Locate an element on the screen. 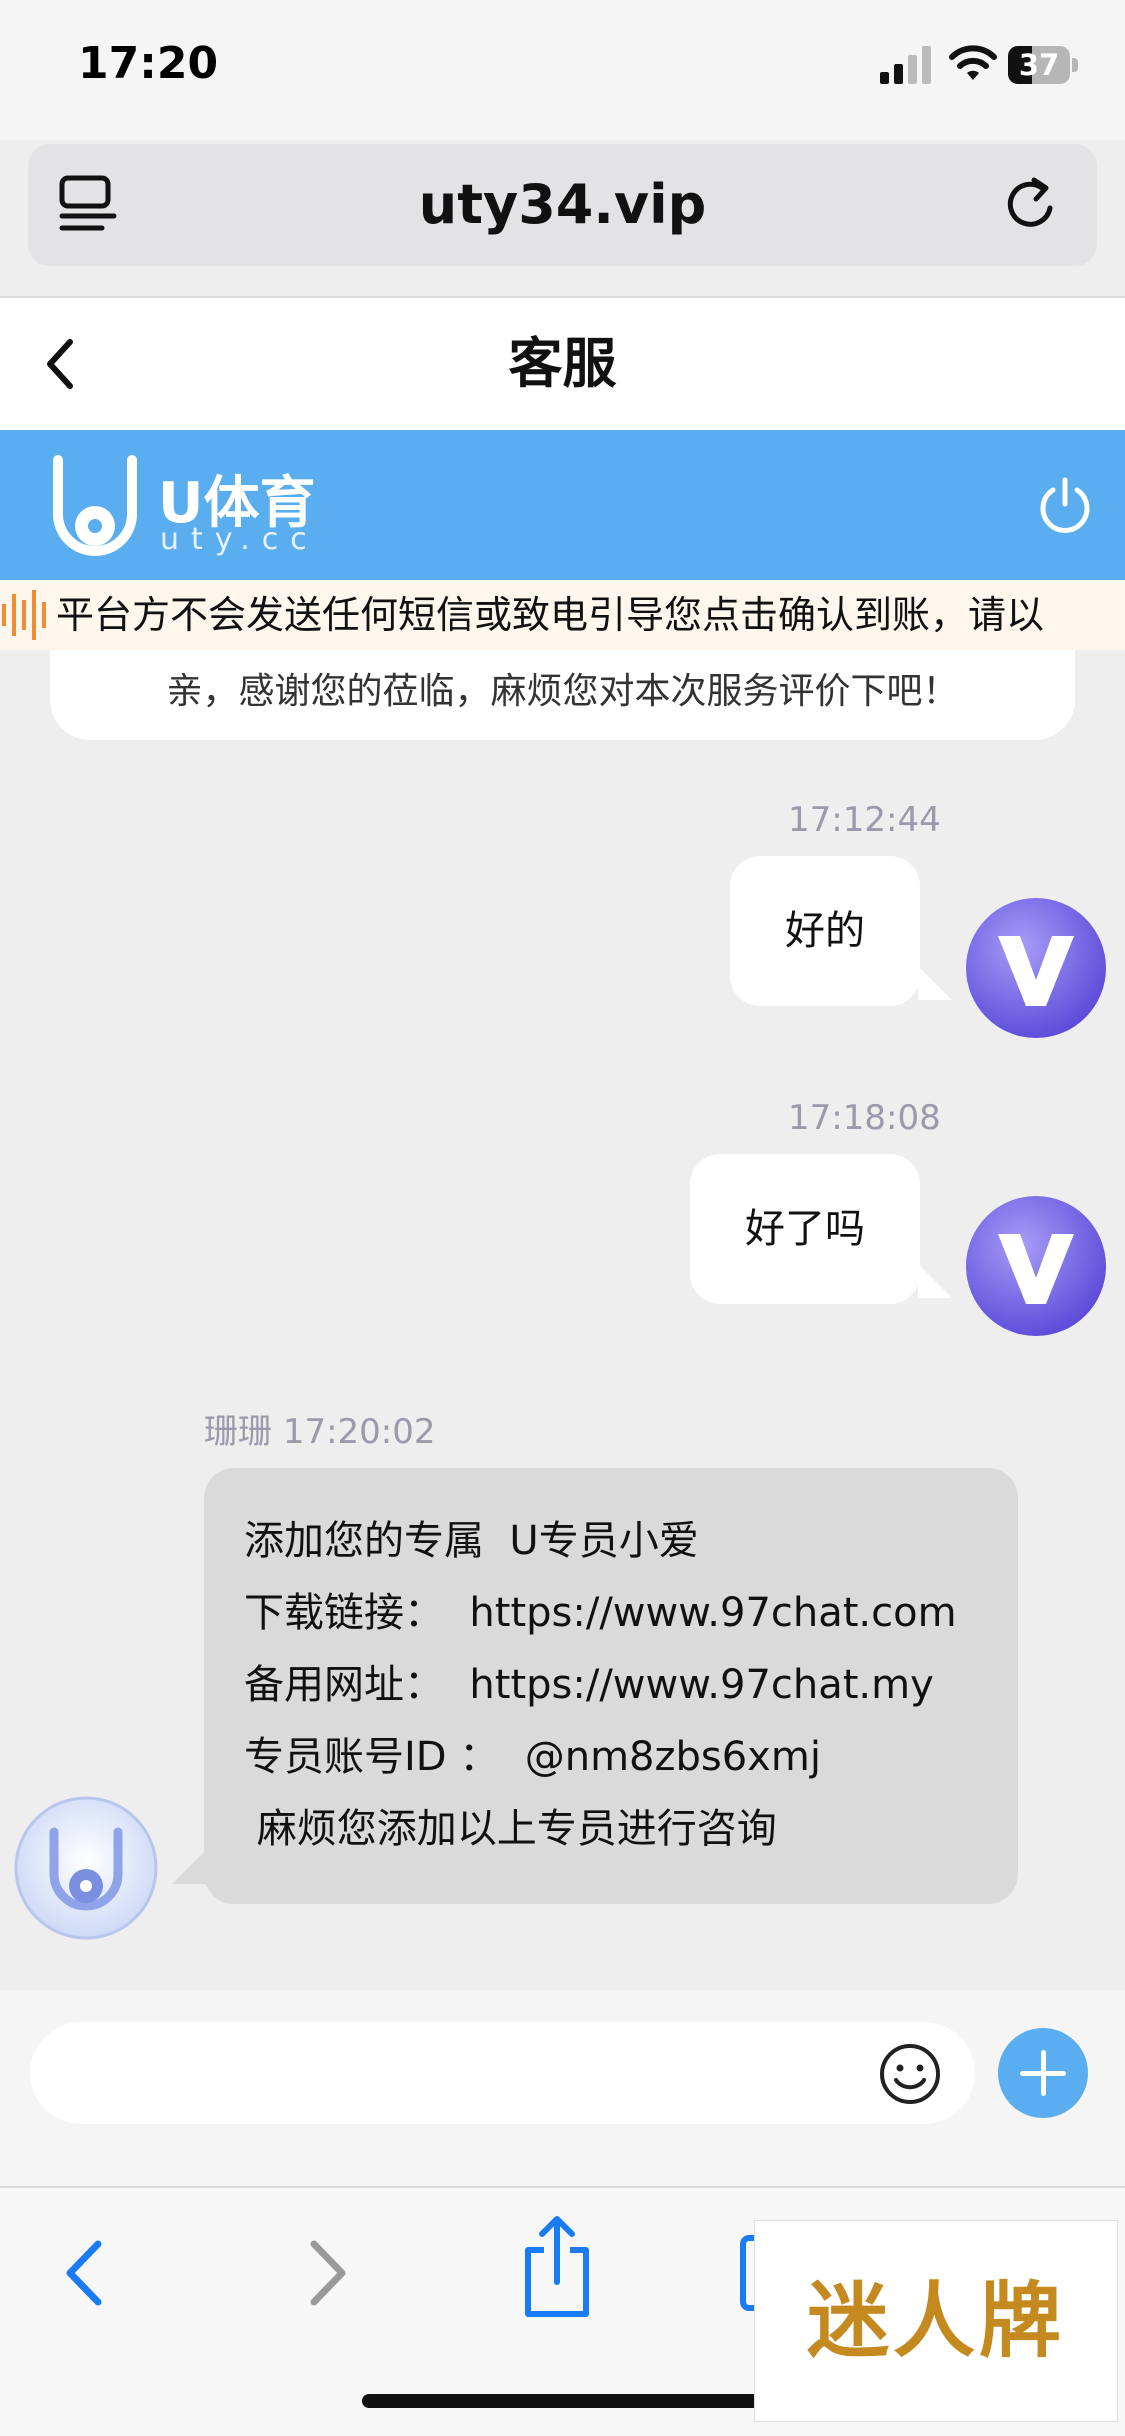 This screenshot has height=2436, width=1125. watermark: 迷人牌 is located at coordinates (936, 2321).